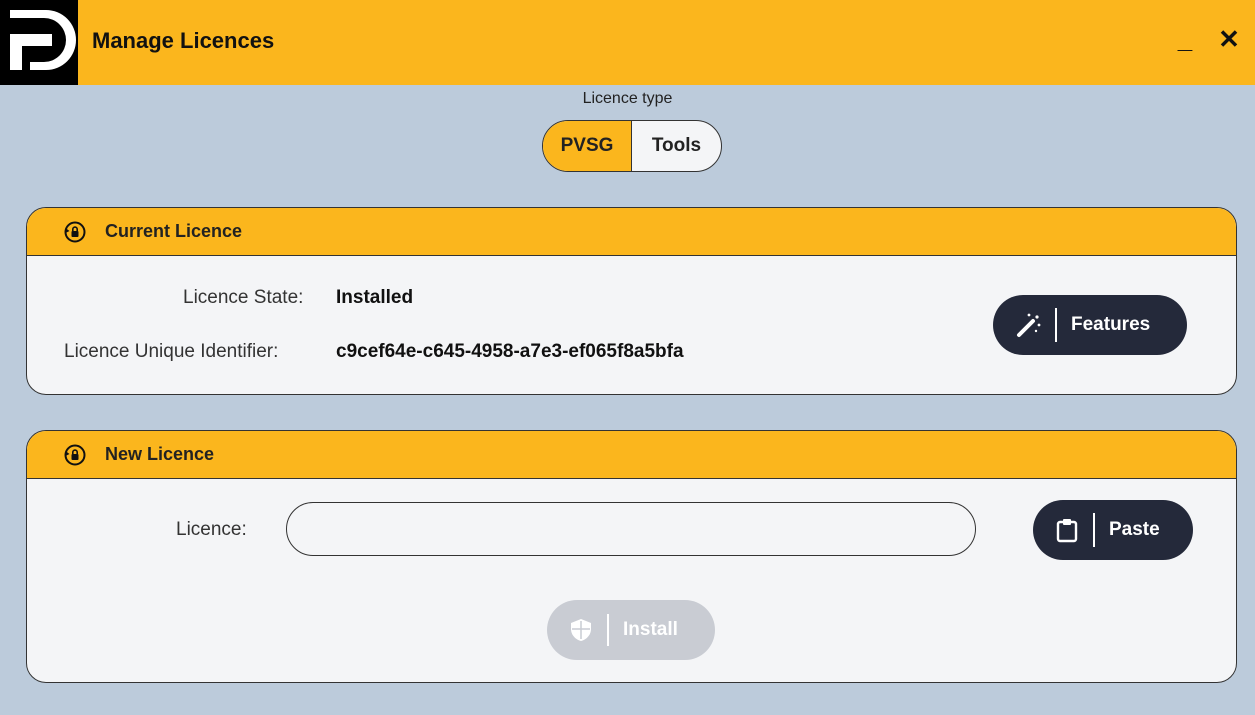 This screenshot has width=1255, height=715. What do you see at coordinates (1067, 530) in the screenshot?
I see `clipboard-icon` at bounding box center [1067, 530].